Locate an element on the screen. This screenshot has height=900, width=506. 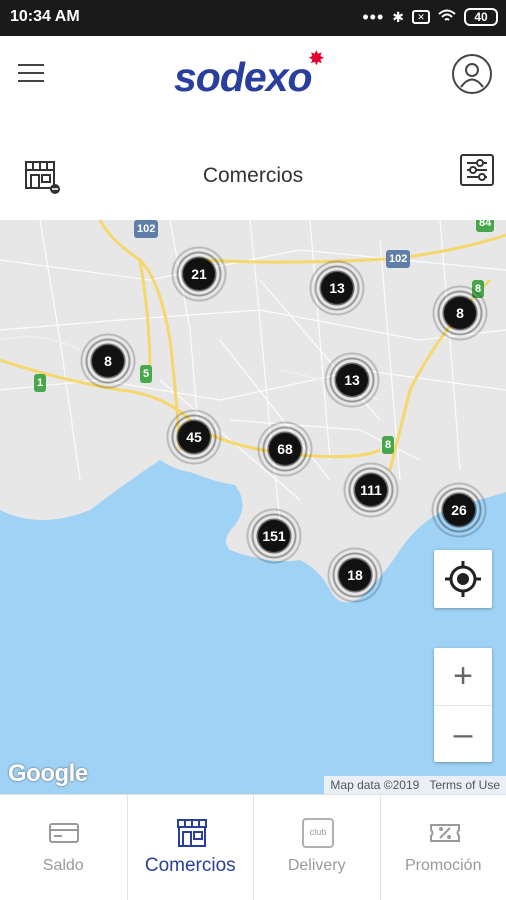
my-location-button is located at coordinates (463, 579).